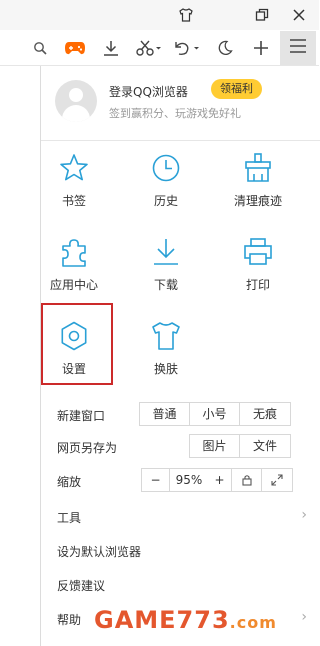  I want to click on menu-item-bookmarks: 书签, so click(74, 187).